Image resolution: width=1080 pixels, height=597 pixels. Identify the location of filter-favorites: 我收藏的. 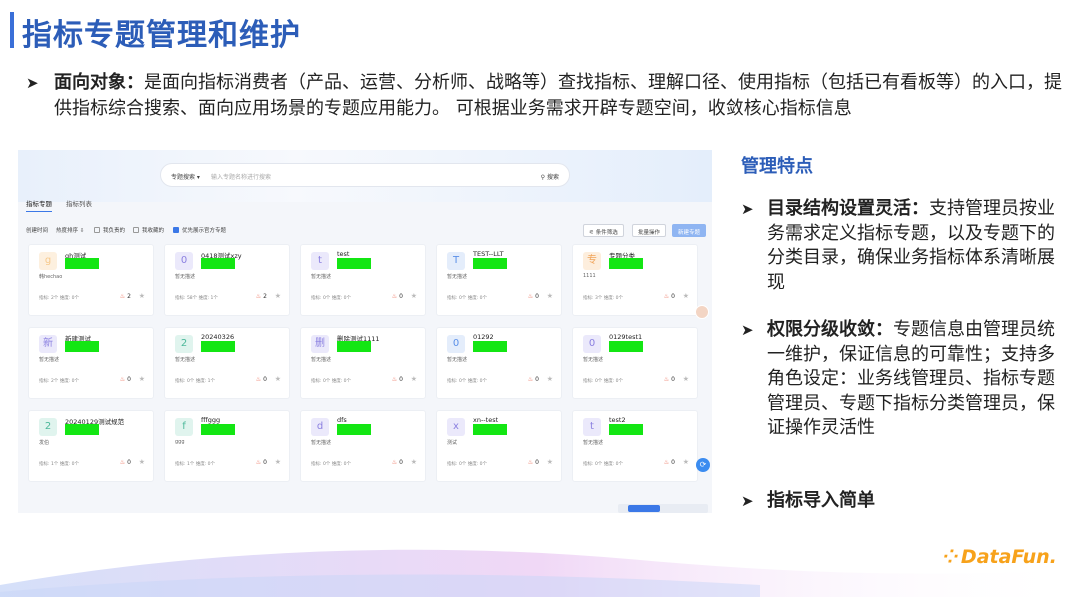
(148, 230).